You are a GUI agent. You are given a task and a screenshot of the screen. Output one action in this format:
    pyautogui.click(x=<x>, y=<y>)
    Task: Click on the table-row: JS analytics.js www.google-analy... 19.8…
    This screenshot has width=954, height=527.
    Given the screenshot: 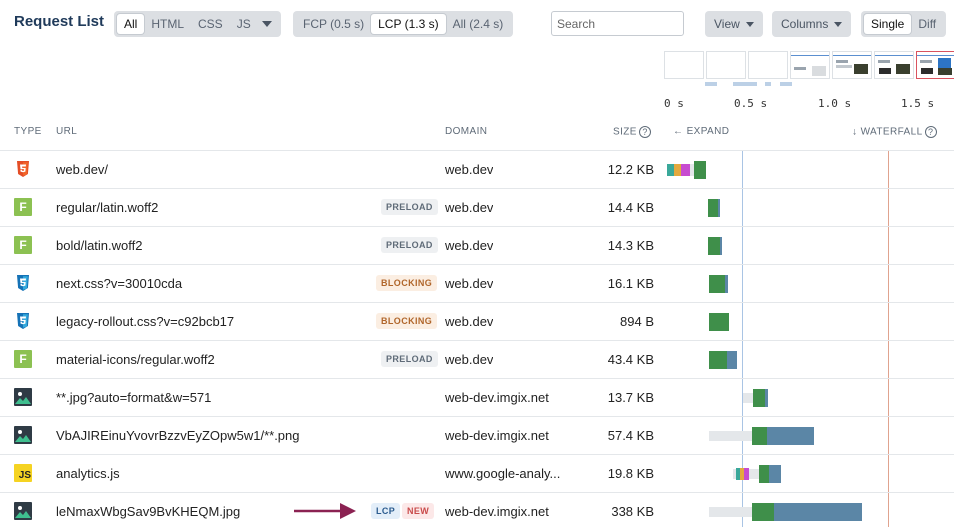 What is the action you would take?
    pyautogui.click(x=477, y=473)
    